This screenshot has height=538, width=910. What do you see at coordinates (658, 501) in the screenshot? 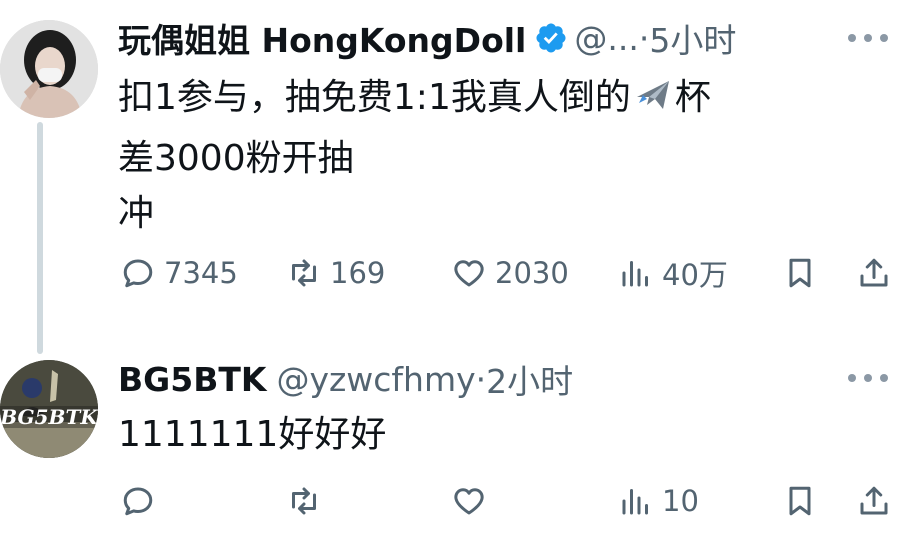
I see `views-button: 10` at bounding box center [658, 501].